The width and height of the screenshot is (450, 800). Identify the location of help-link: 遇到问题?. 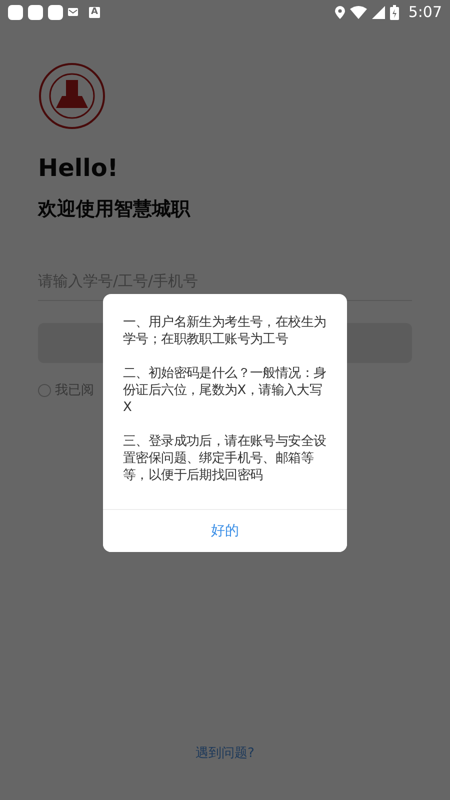
(225, 753).